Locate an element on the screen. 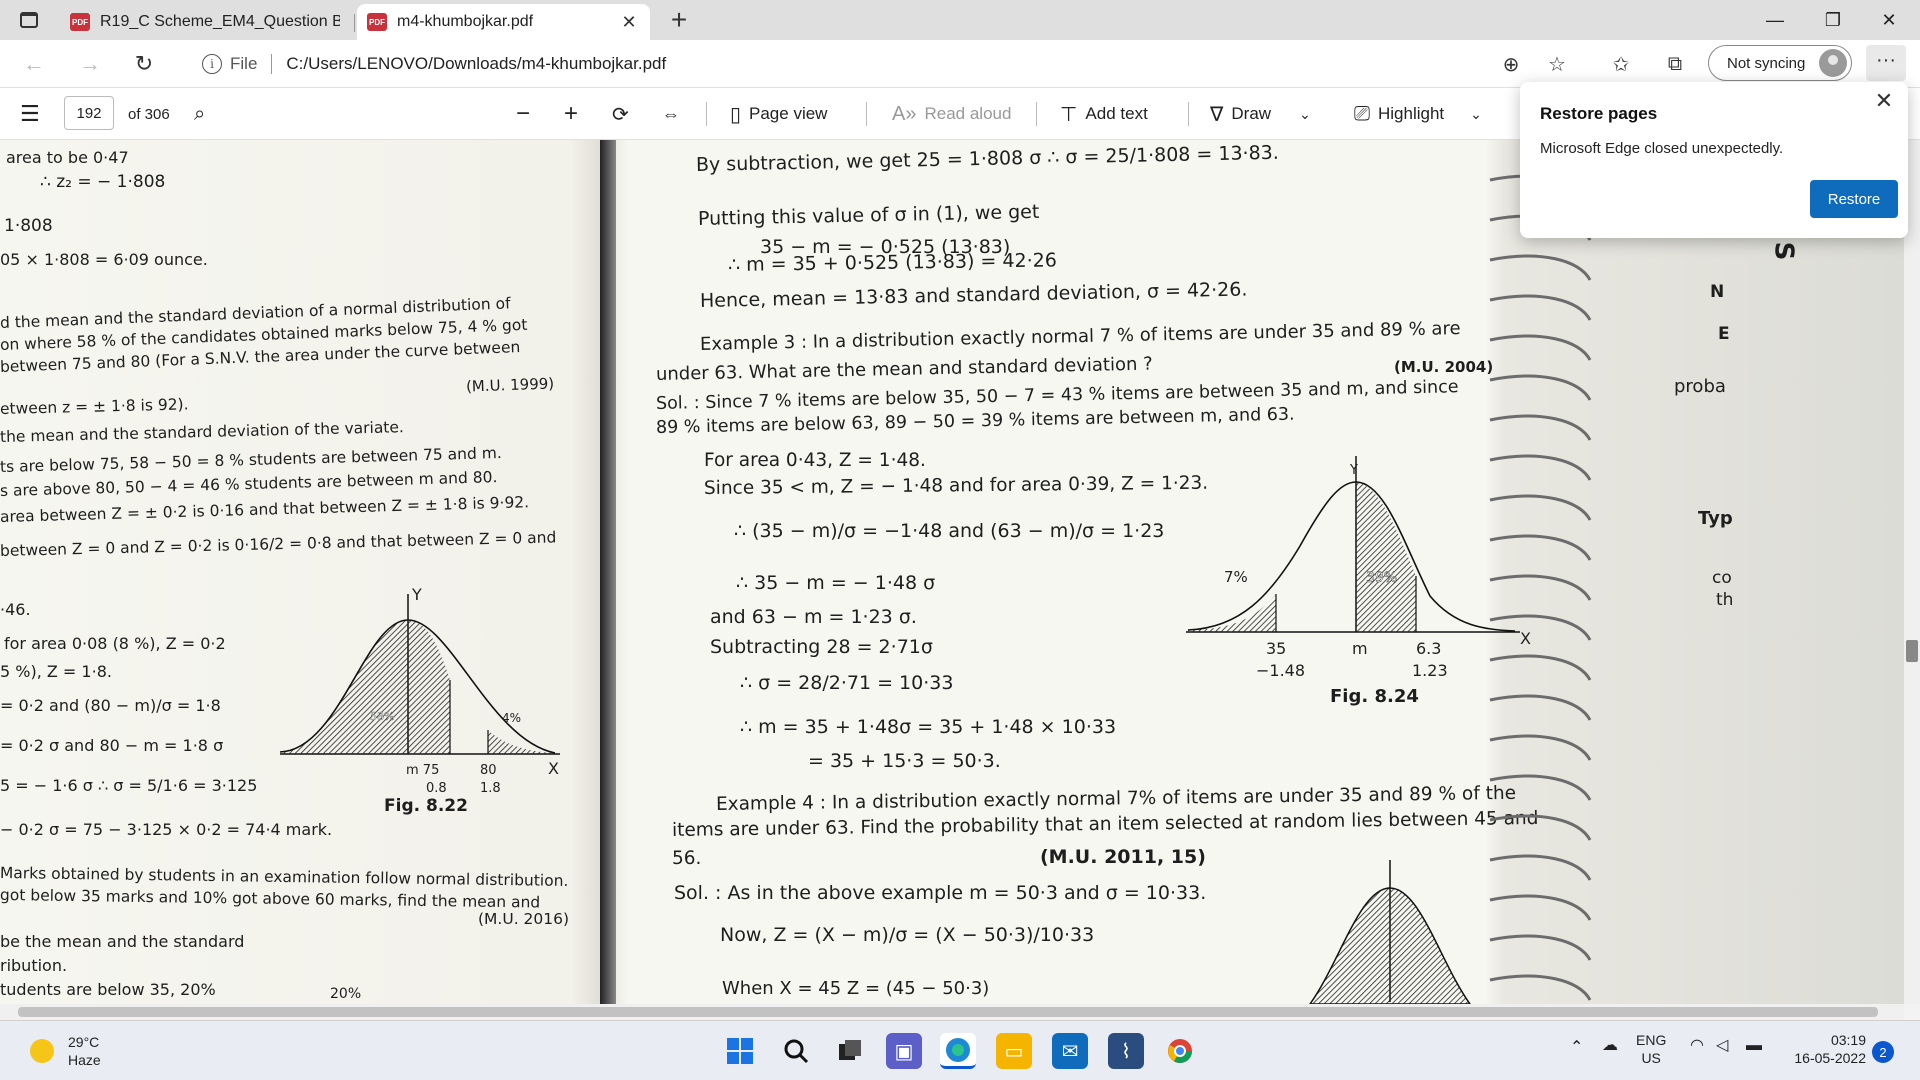  tick-label: 0.8 is located at coordinates (436, 788).